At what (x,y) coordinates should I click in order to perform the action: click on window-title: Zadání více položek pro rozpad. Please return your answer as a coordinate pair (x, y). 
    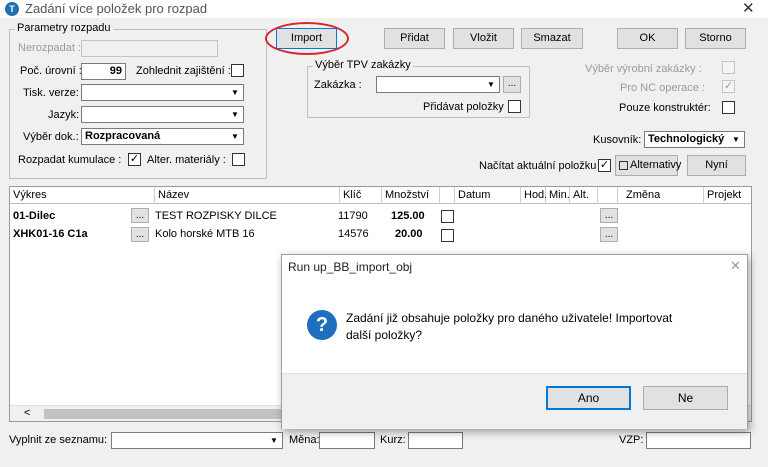
    Looking at the image, I should click on (116, 8).